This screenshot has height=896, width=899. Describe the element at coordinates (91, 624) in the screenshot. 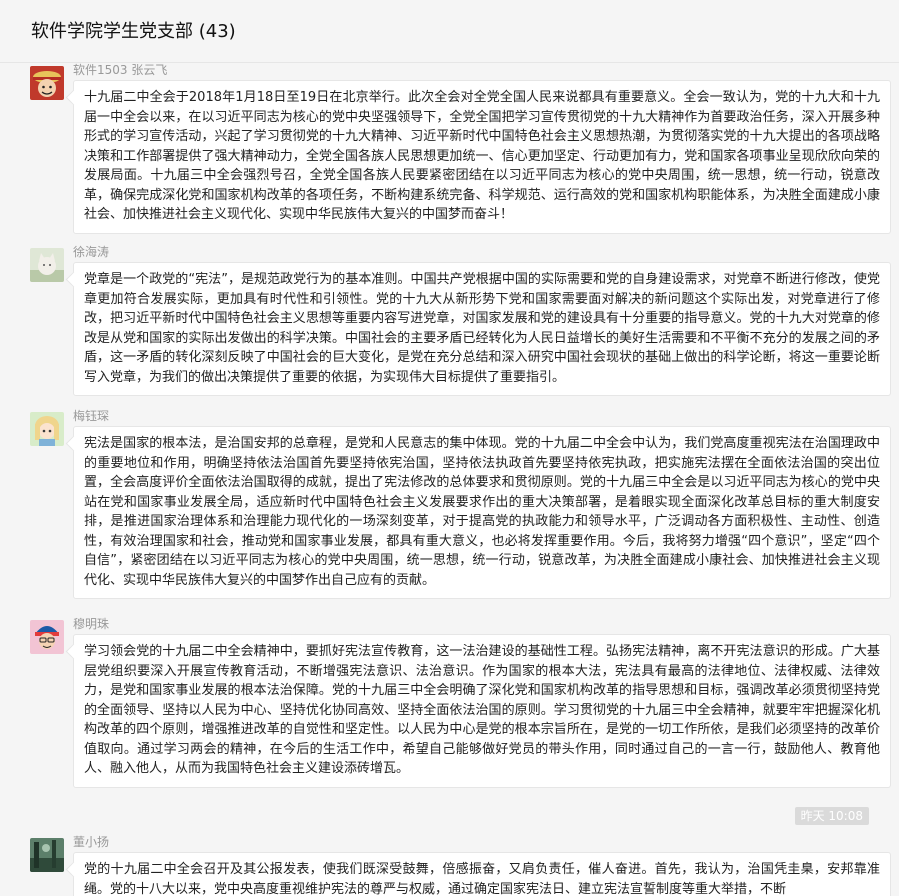

I see `sender-name: 穆明珠` at that location.